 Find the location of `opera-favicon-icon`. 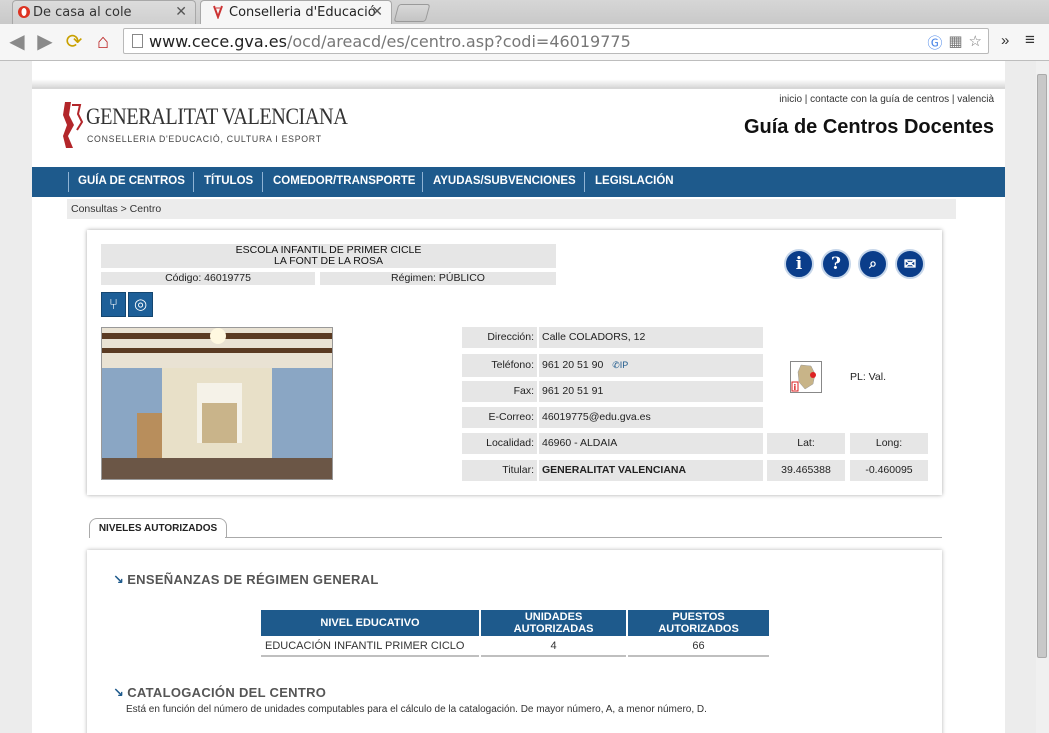

opera-favicon-icon is located at coordinates (24, 12).